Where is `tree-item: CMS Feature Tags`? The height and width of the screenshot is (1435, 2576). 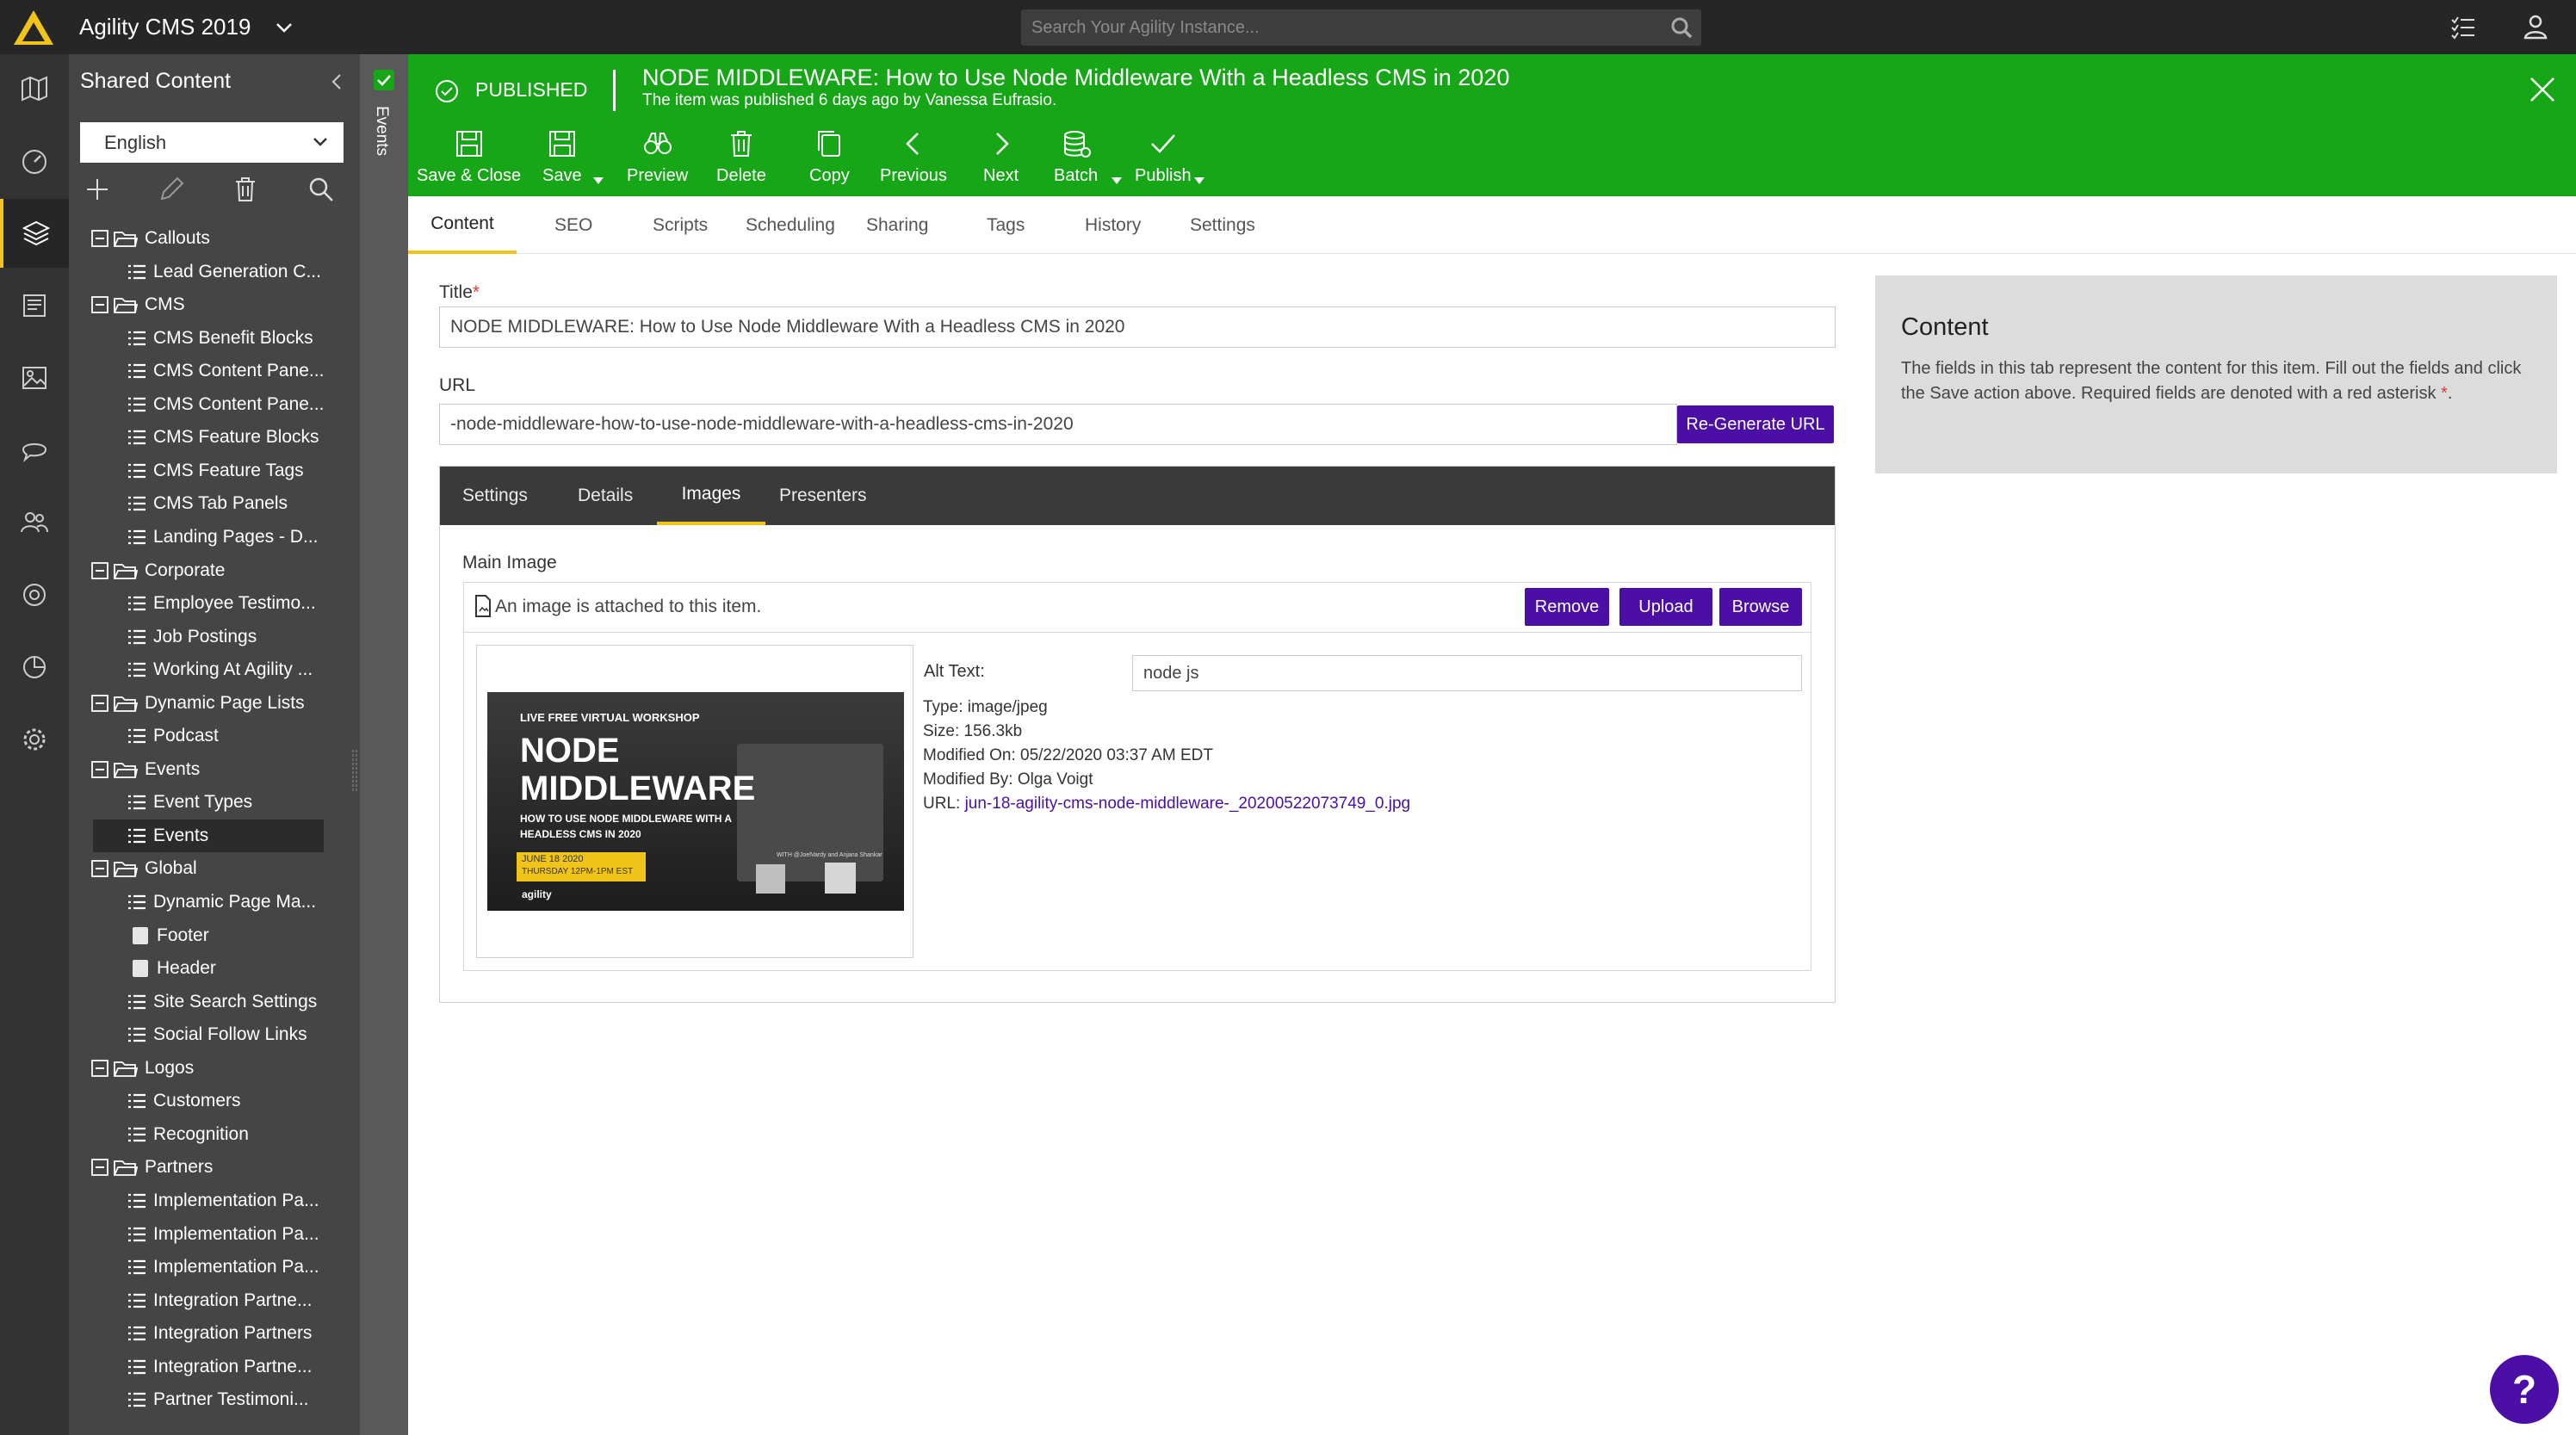
tree-item: CMS Feature Tags is located at coordinates (216, 471).